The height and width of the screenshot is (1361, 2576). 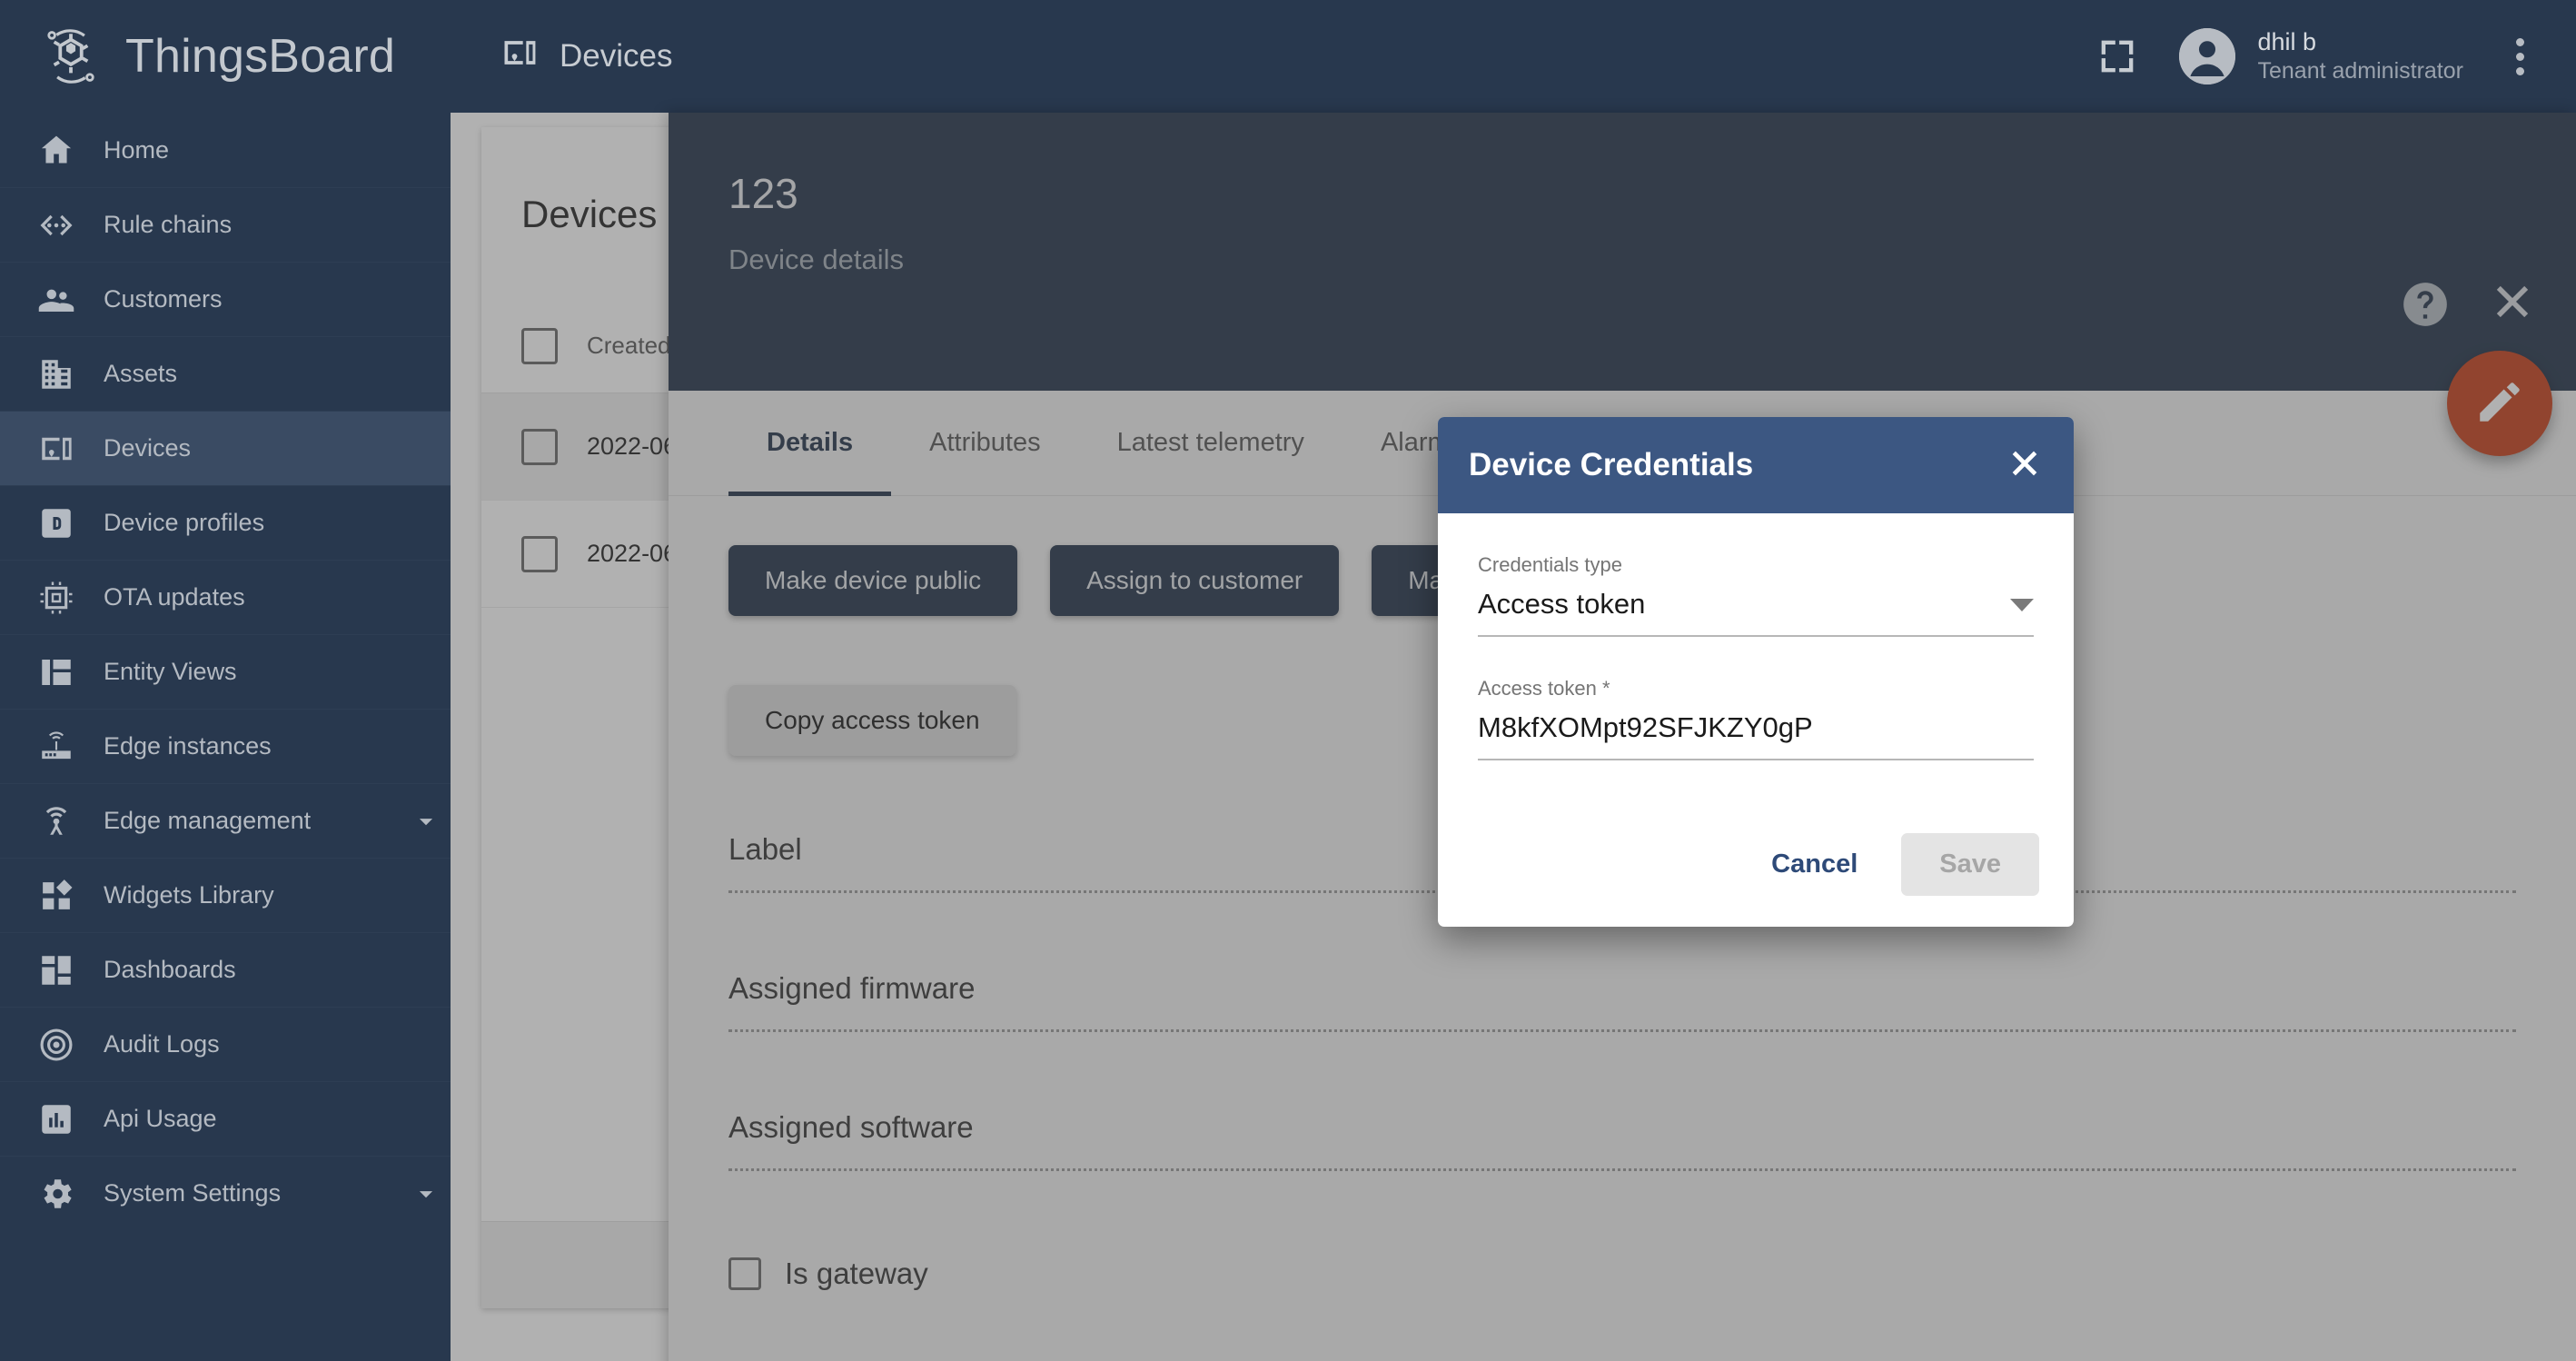 I want to click on access-token-field: Access token * M8kfXOMpt92SFJKZY0gP, so click(x=1756, y=719).